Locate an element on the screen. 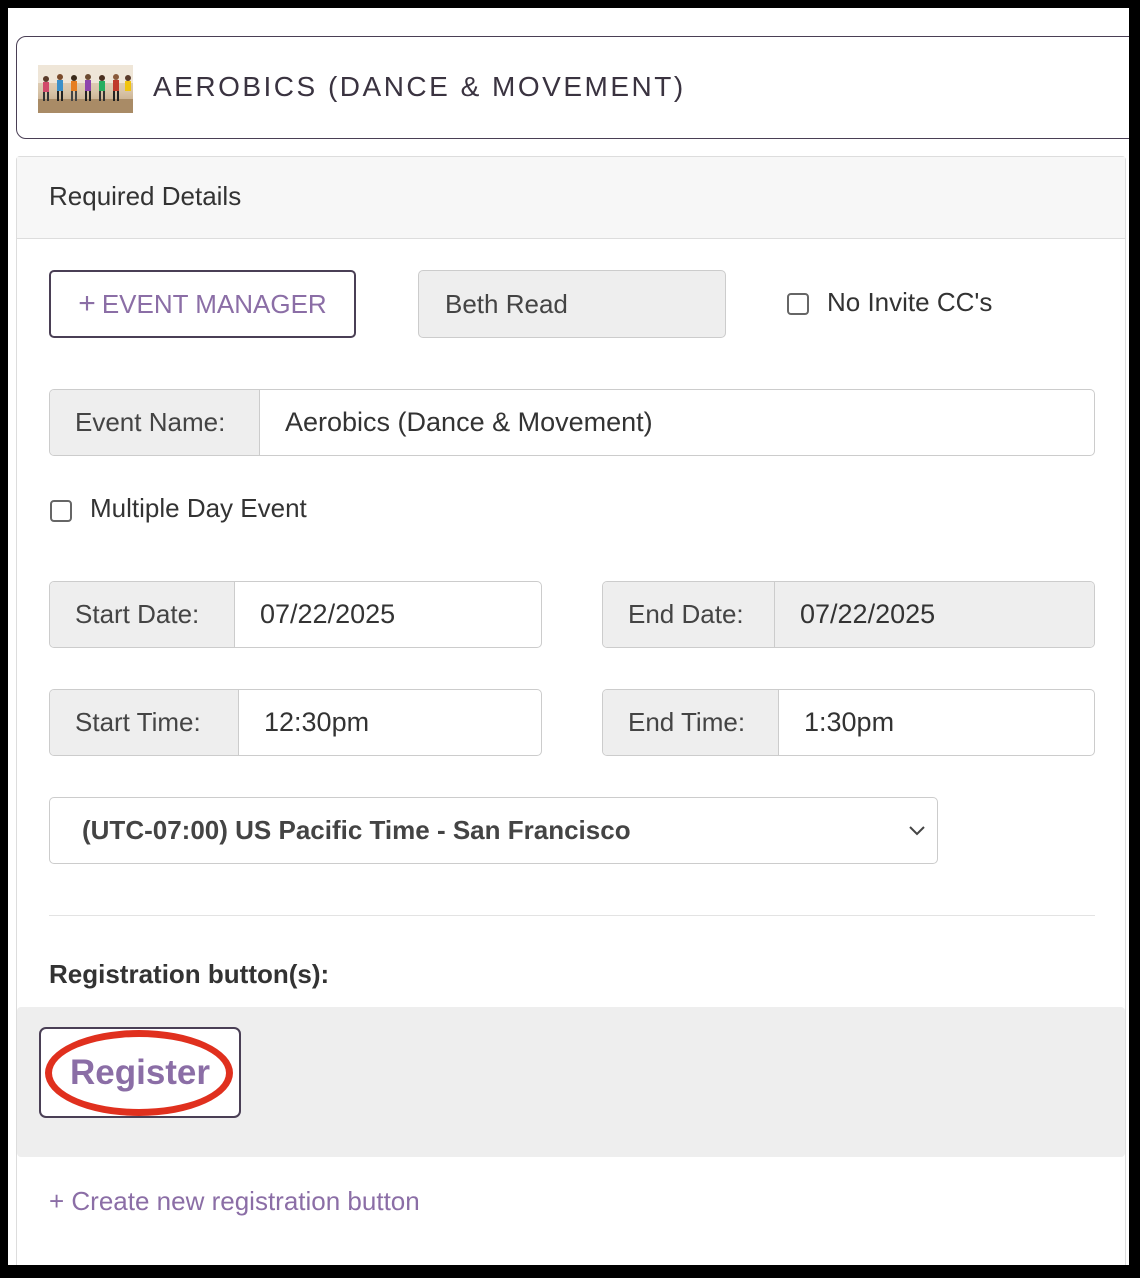 This screenshot has width=1140, height=1278. register-button-label: Register is located at coordinates (140, 1072).